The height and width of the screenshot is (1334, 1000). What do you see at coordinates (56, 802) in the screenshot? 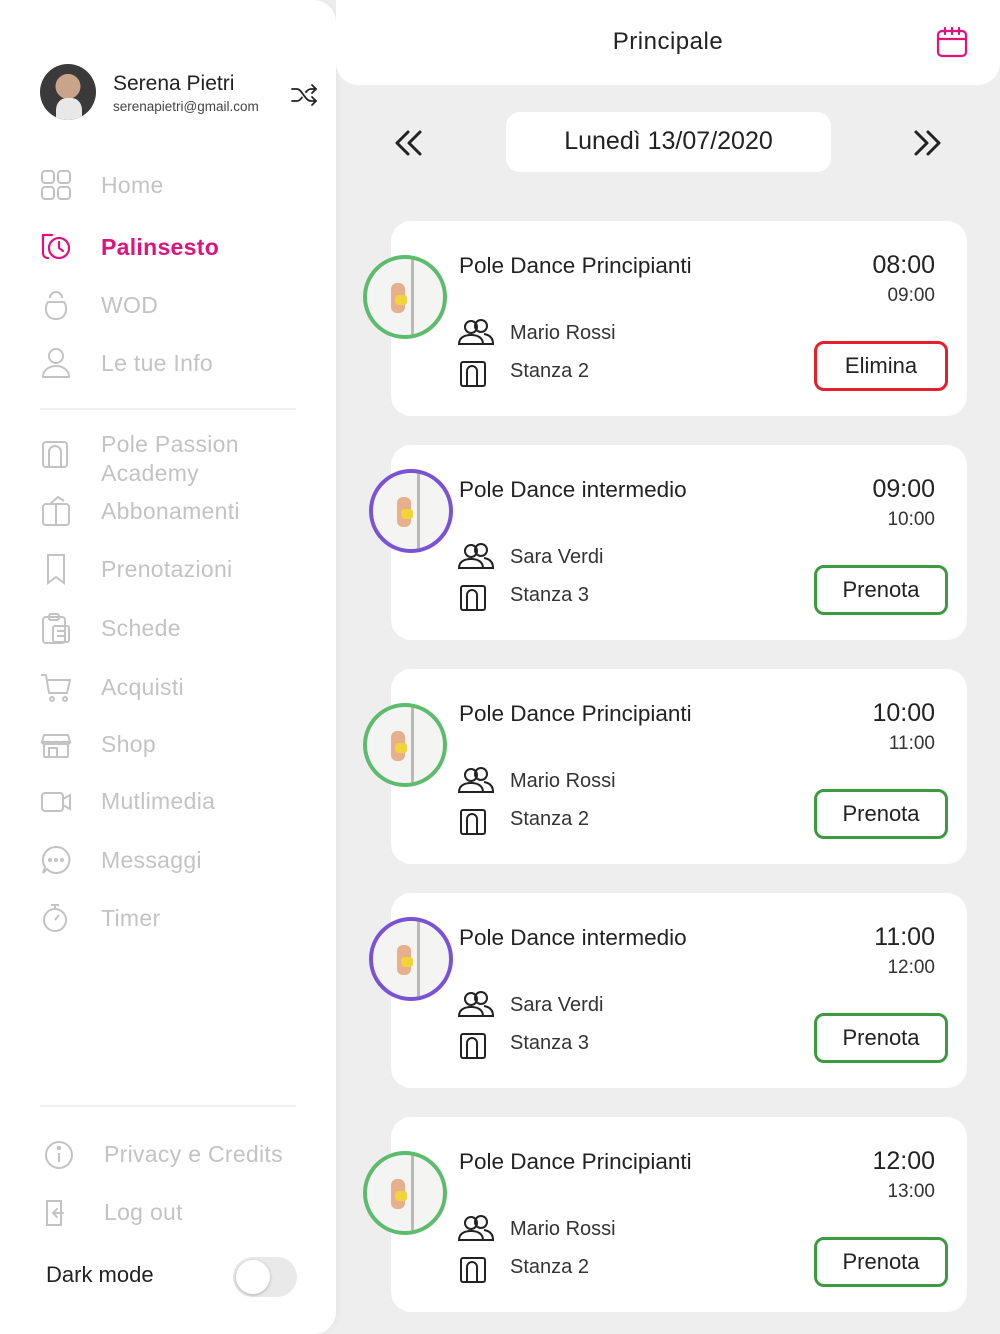
I see `video-icon` at bounding box center [56, 802].